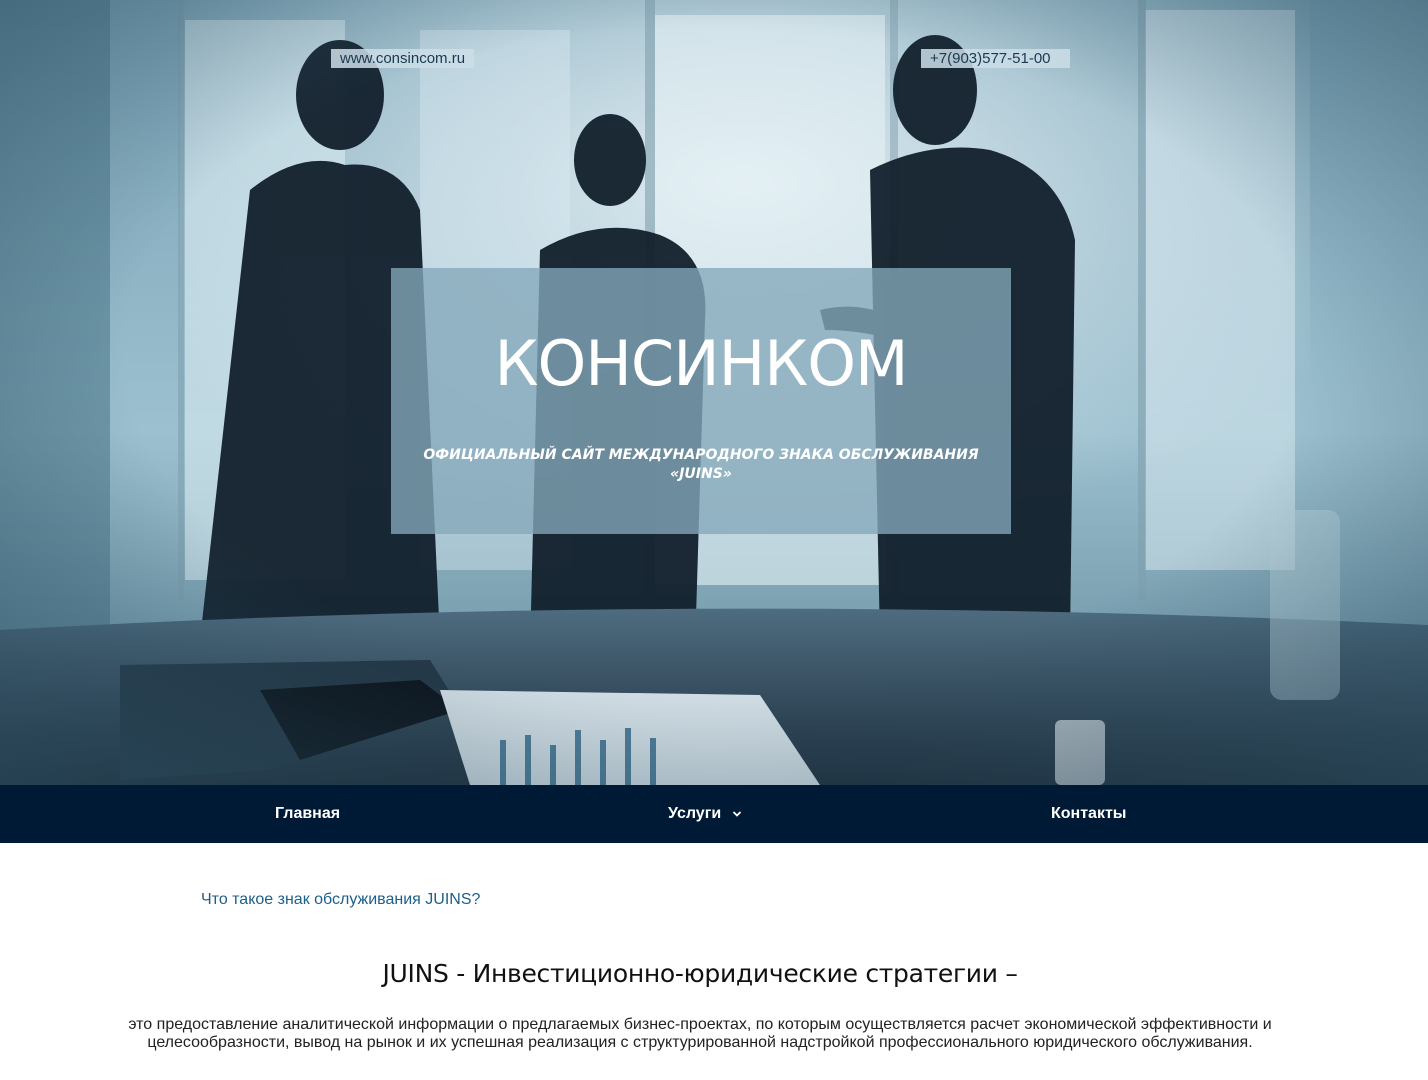  I want to click on nav-item-home: Главная, so click(307, 814).